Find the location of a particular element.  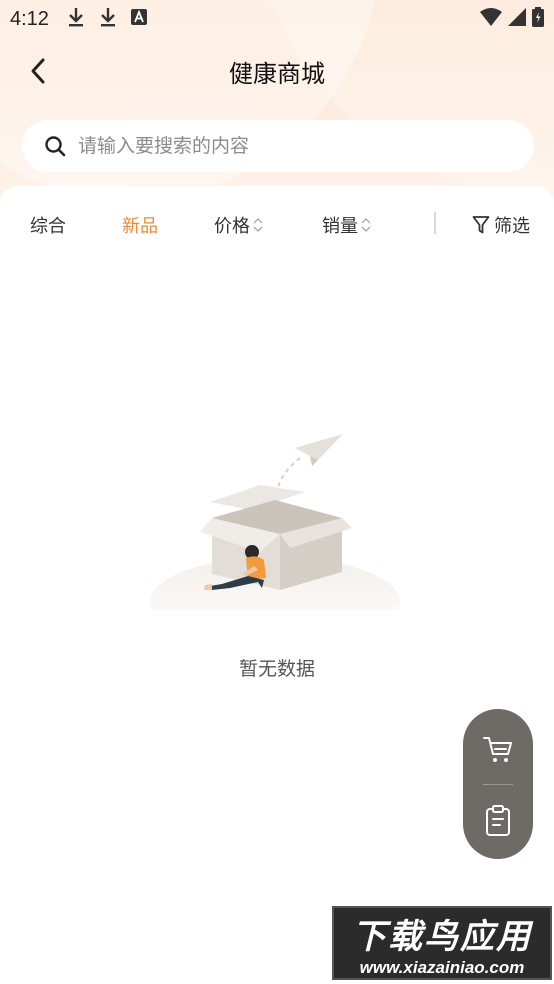

watermark-logo: 下载鸟应用 www.xiazainiao.com is located at coordinates (442, 943).